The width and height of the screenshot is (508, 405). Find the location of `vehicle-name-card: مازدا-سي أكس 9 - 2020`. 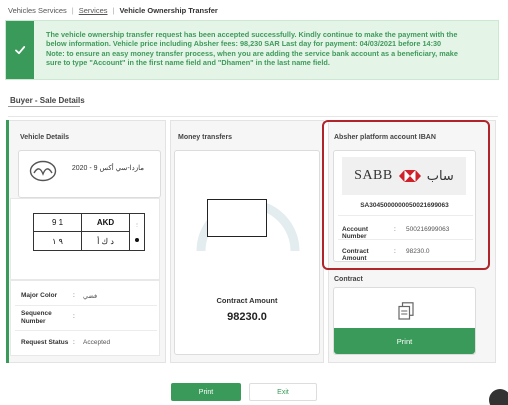

vehicle-name-card: مازدا-سي أكس 9 - 2020 is located at coordinates (89, 174).